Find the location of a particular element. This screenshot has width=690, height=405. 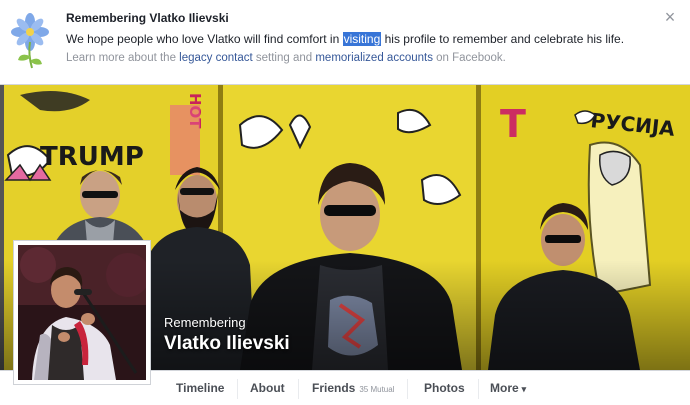

svg-text: T is located at coordinates (513, 124).